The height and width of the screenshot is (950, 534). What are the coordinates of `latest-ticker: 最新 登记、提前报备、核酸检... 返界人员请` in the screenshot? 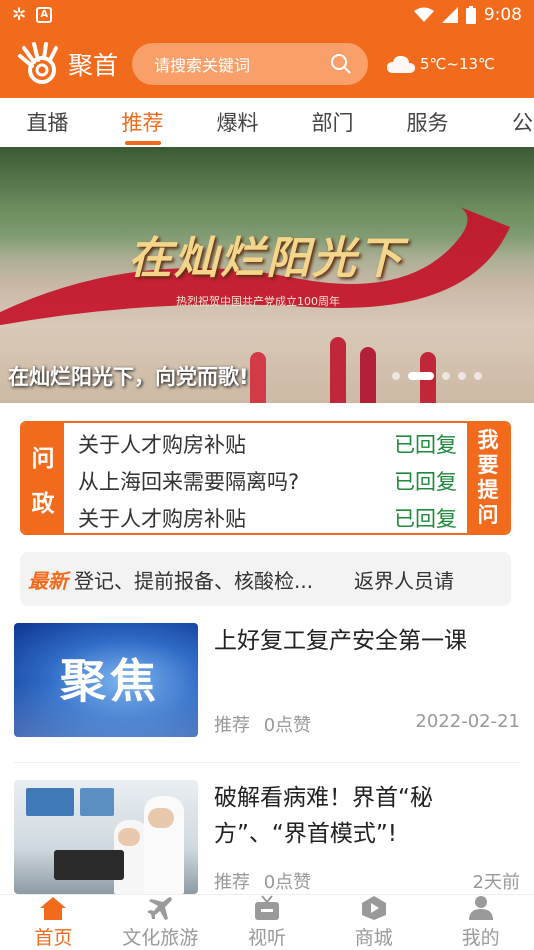 It's located at (265, 579).